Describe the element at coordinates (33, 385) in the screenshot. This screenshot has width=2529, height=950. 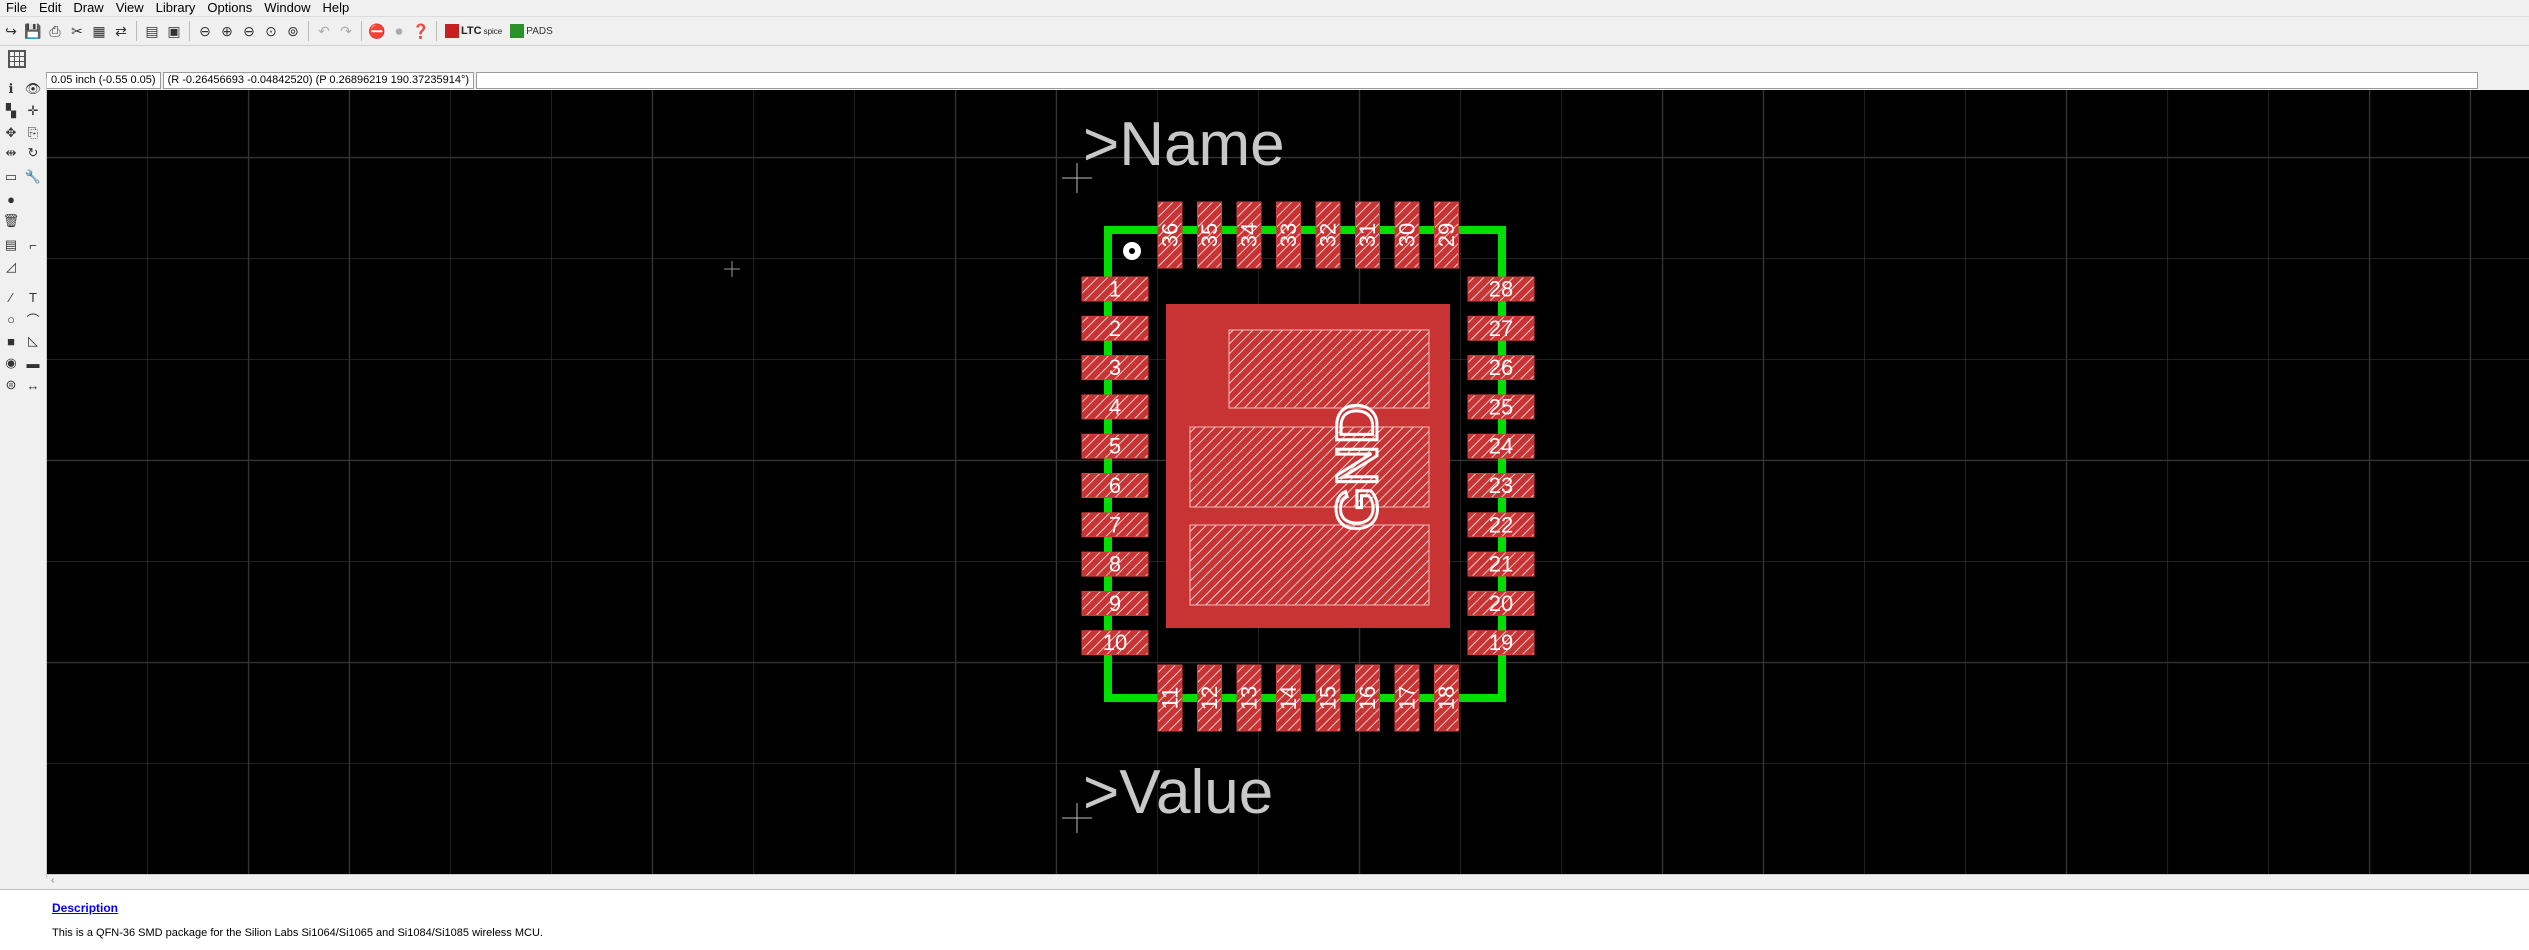
I see `dimension-icon: ↔` at that location.